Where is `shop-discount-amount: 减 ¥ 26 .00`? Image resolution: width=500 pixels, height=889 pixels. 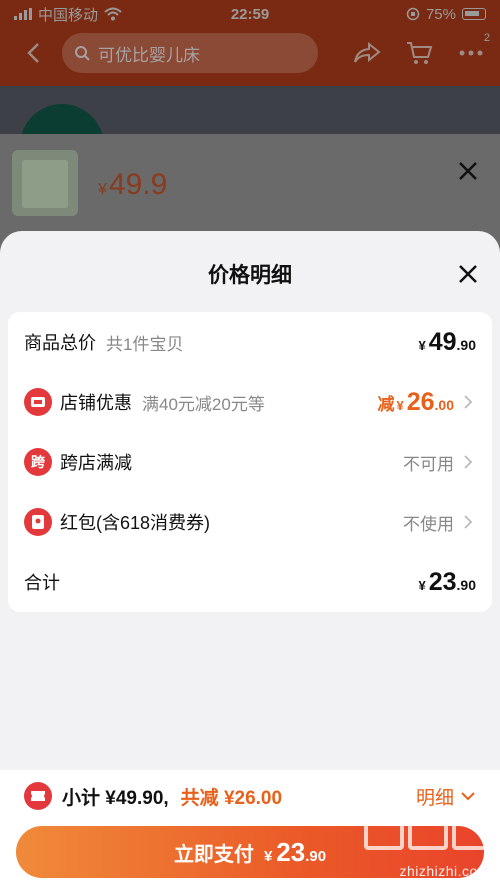 shop-discount-amount: 减 ¥ 26 .00 is located at coordinates (415, 402).